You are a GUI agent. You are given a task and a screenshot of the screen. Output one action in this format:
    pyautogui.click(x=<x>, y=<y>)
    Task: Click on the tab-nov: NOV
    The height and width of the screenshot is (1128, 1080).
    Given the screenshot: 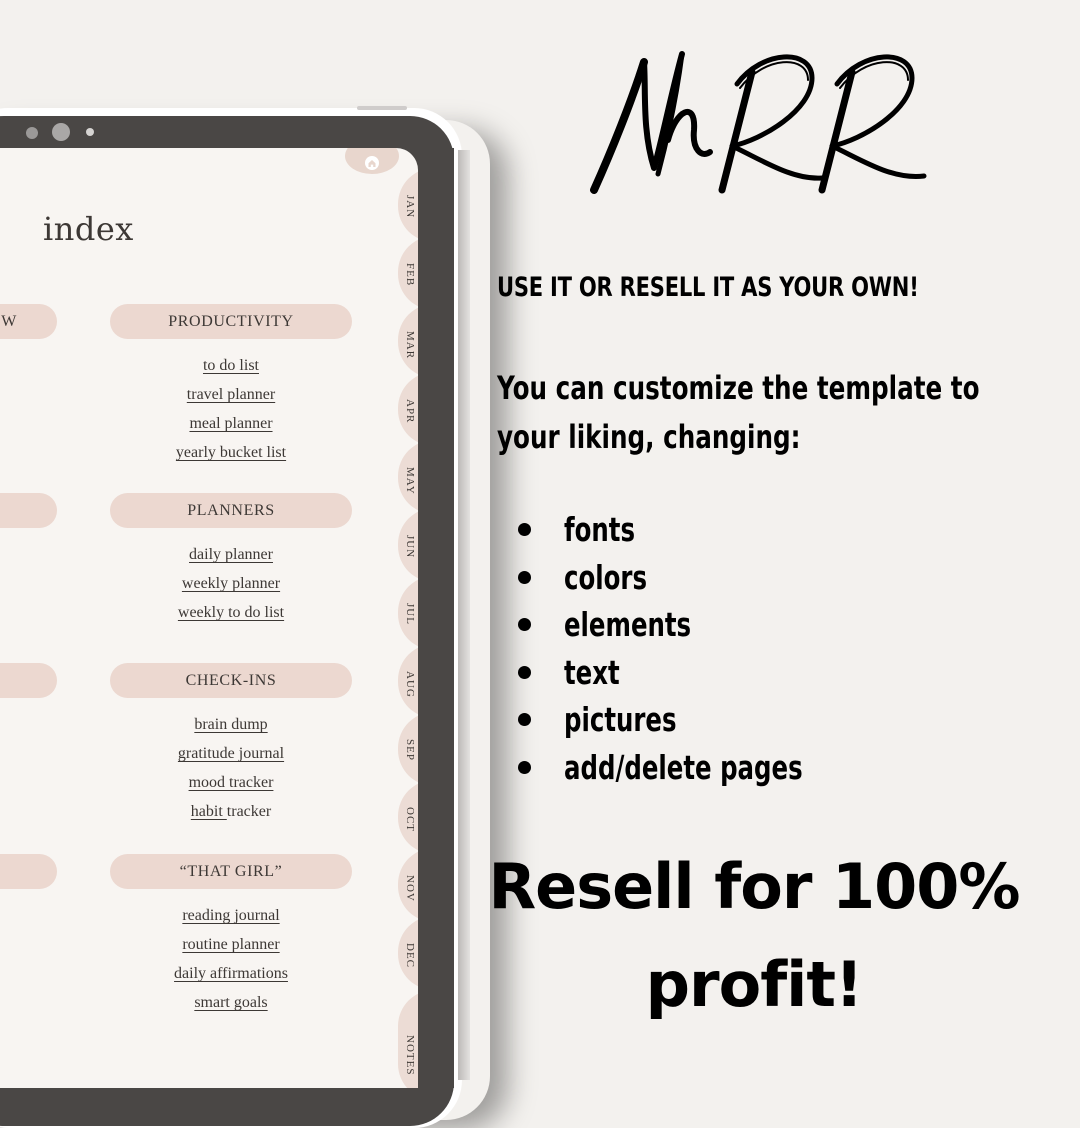 What is the action you would take?
    pyautogui.click(x=408, y=885)
    